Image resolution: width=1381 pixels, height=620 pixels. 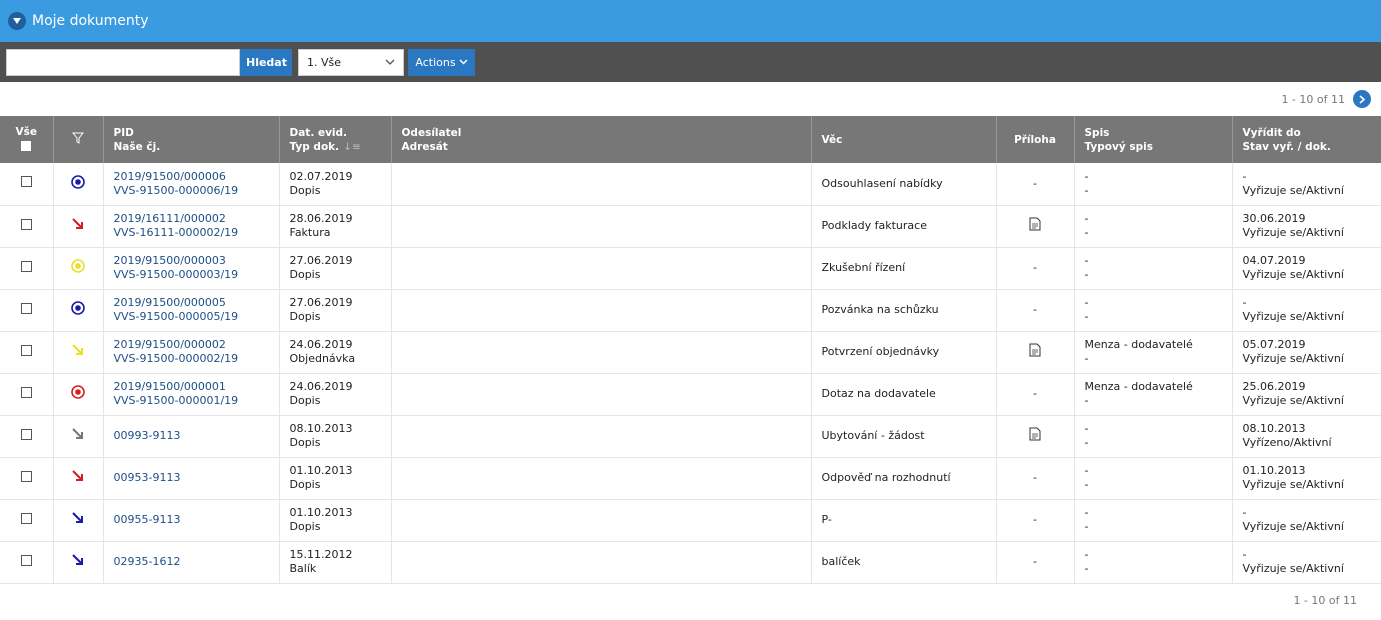 I want to click on collapse-toggle-icon, so click(x=17, y=21).